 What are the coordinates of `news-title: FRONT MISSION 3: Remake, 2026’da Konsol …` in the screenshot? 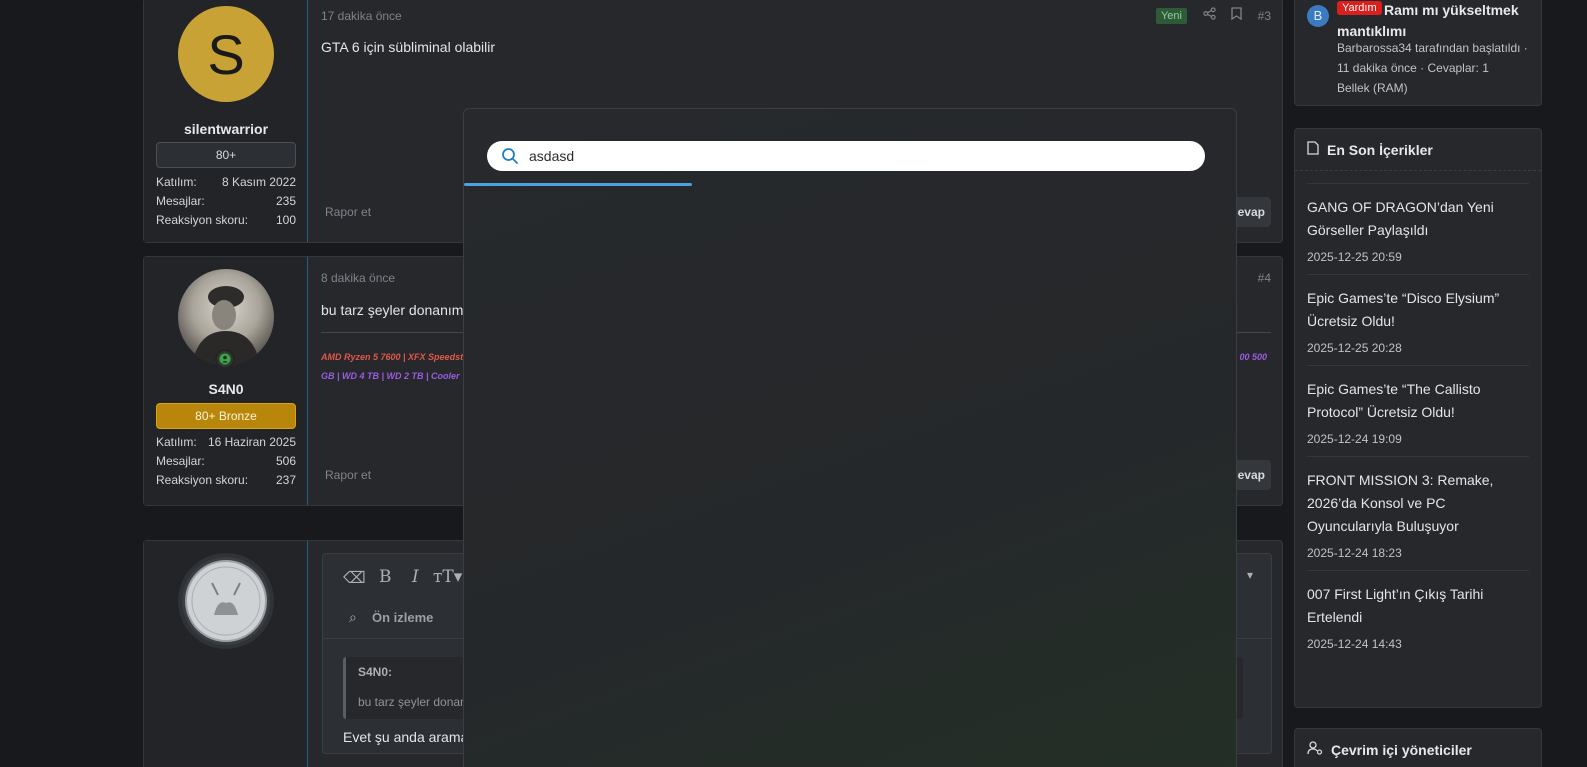 It's located at (1418, 503).